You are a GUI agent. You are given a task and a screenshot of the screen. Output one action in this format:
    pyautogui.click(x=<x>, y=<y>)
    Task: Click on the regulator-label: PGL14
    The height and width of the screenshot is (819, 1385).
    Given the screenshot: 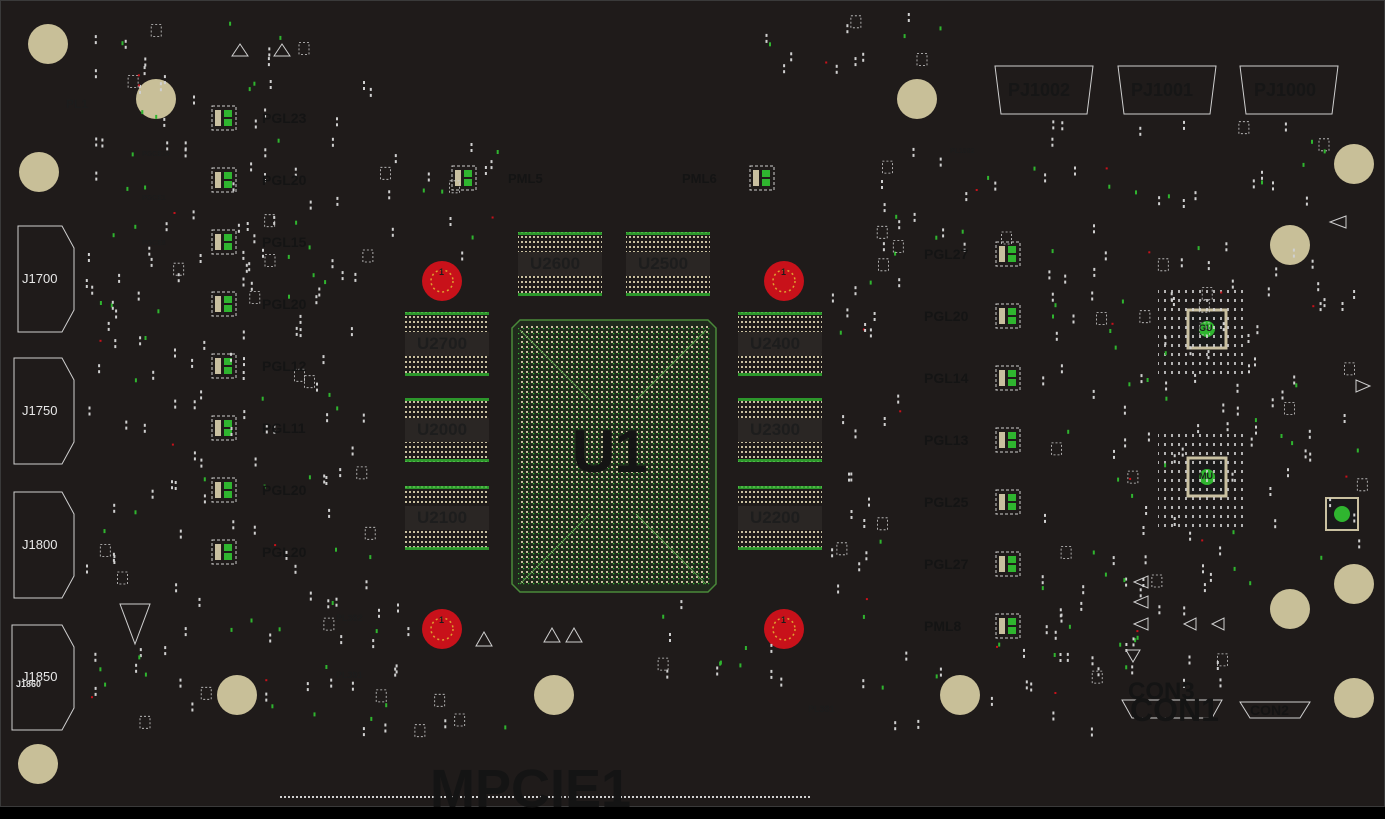 What is the action you would take?
    pyautogui.click(x=946, y=378)
    